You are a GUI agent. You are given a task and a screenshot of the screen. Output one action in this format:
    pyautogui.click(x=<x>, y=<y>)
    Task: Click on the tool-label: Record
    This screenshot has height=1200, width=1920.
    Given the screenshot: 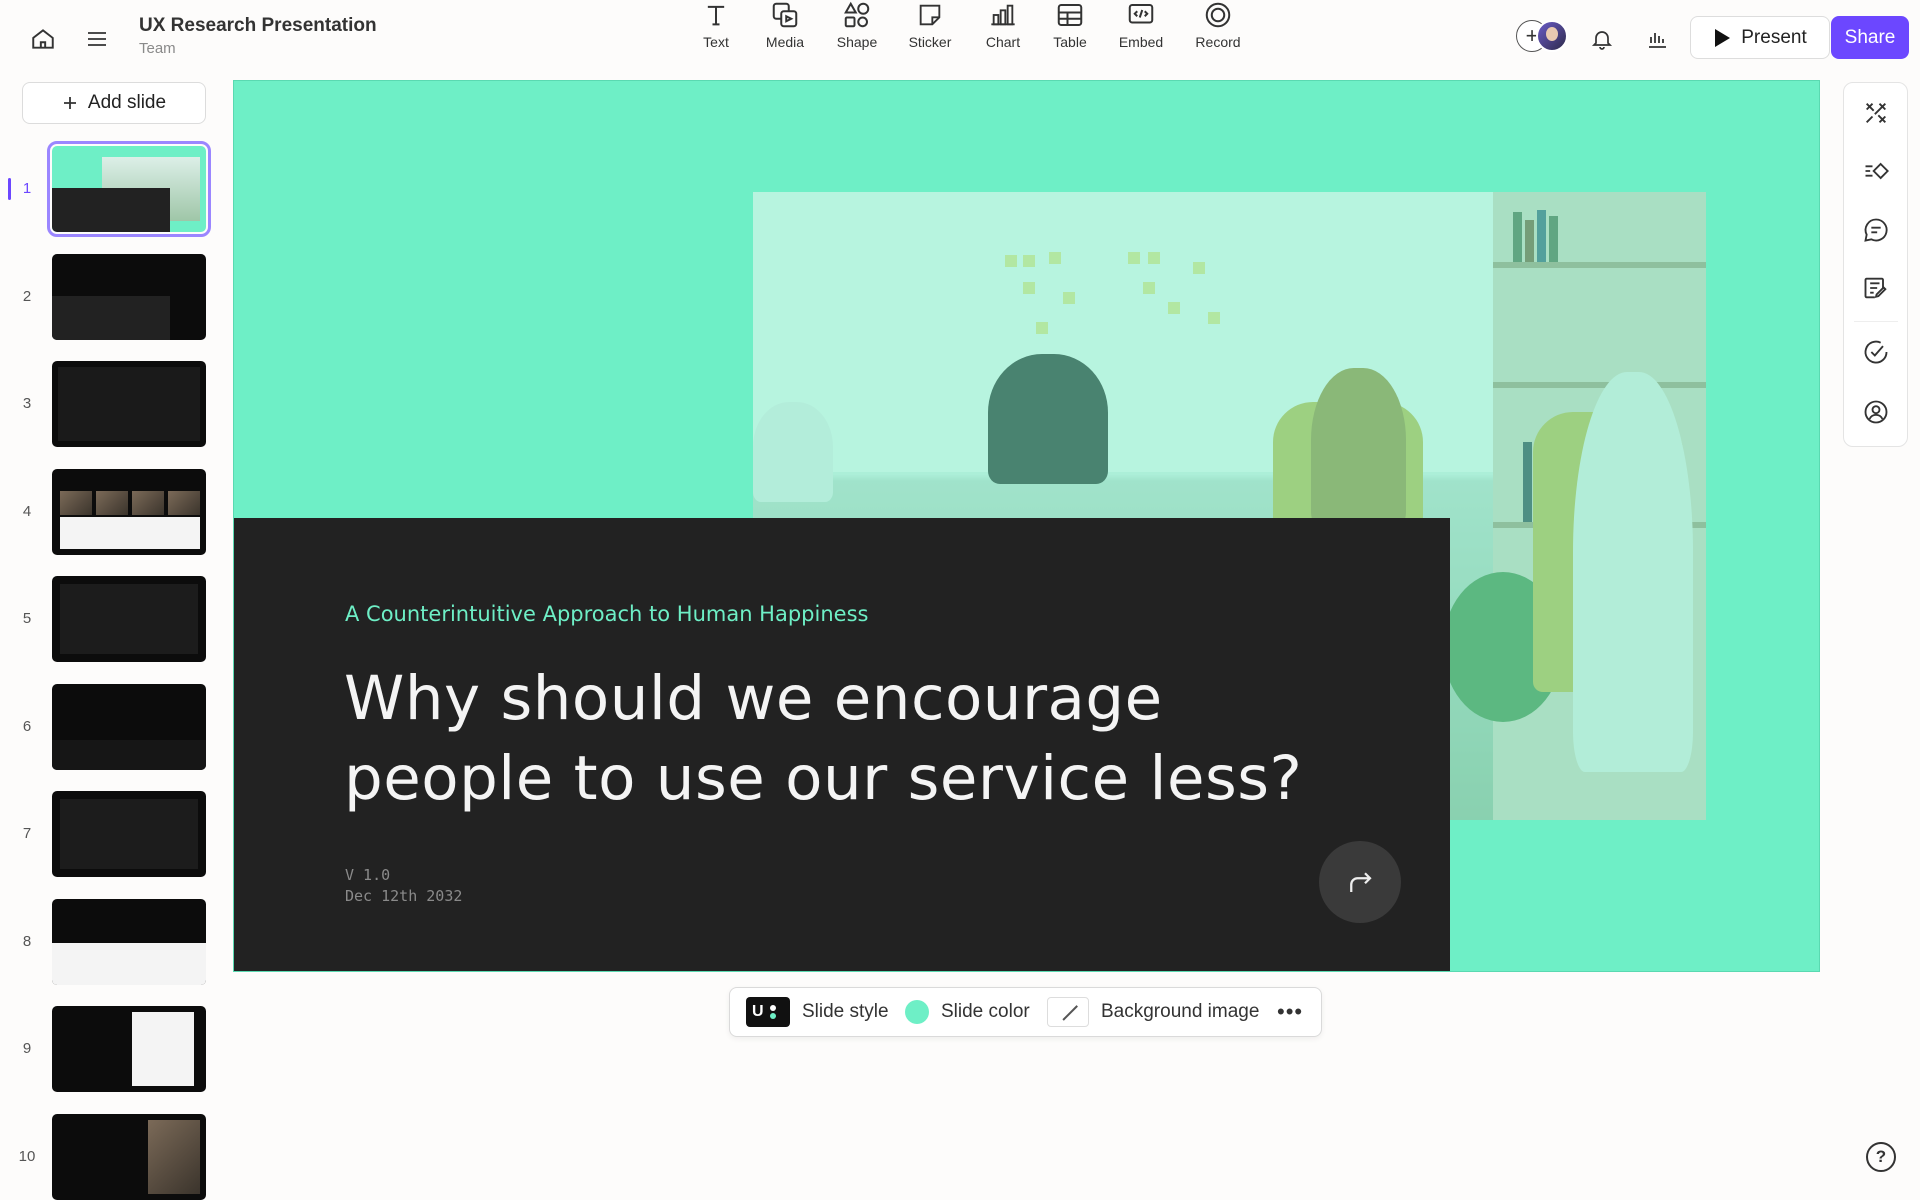 What is the action you would take?
    pyautogui.click(x=1218, y=42)
    